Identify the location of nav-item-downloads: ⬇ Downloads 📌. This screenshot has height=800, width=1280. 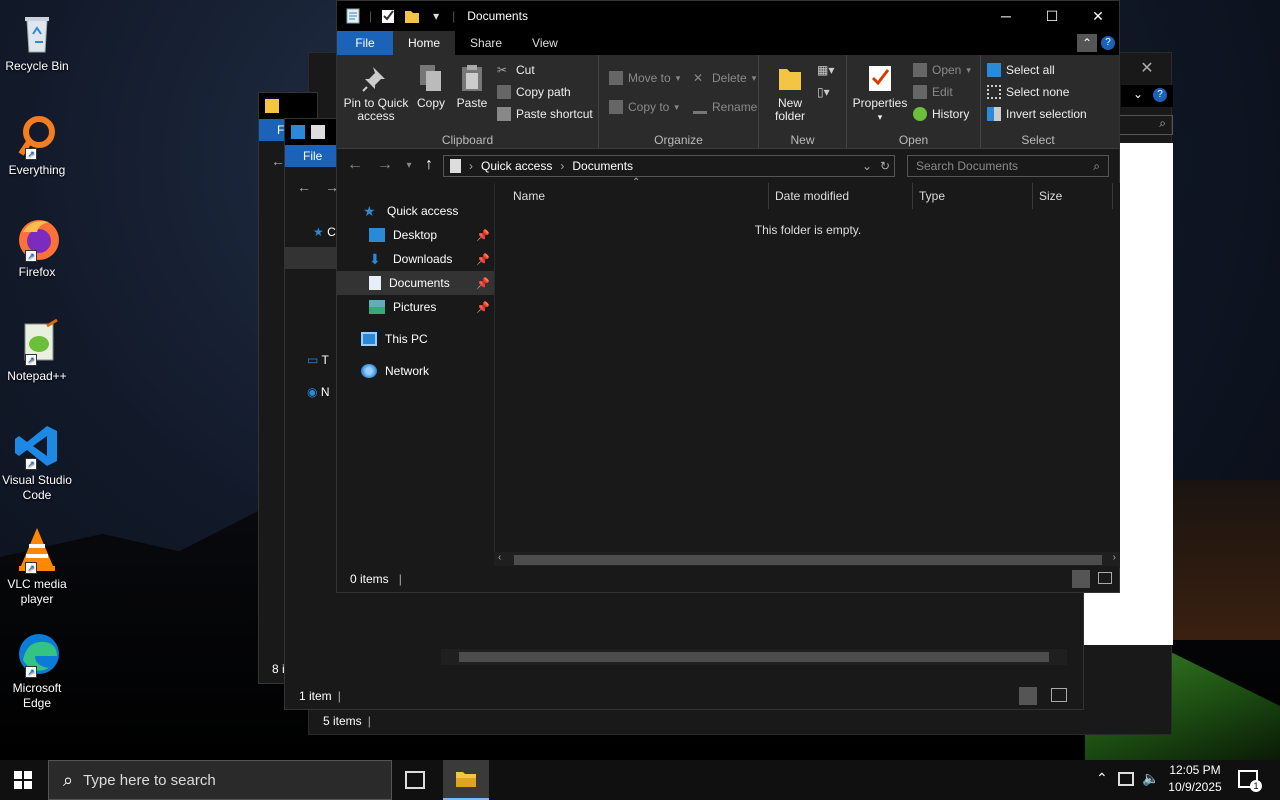
(415, 259).